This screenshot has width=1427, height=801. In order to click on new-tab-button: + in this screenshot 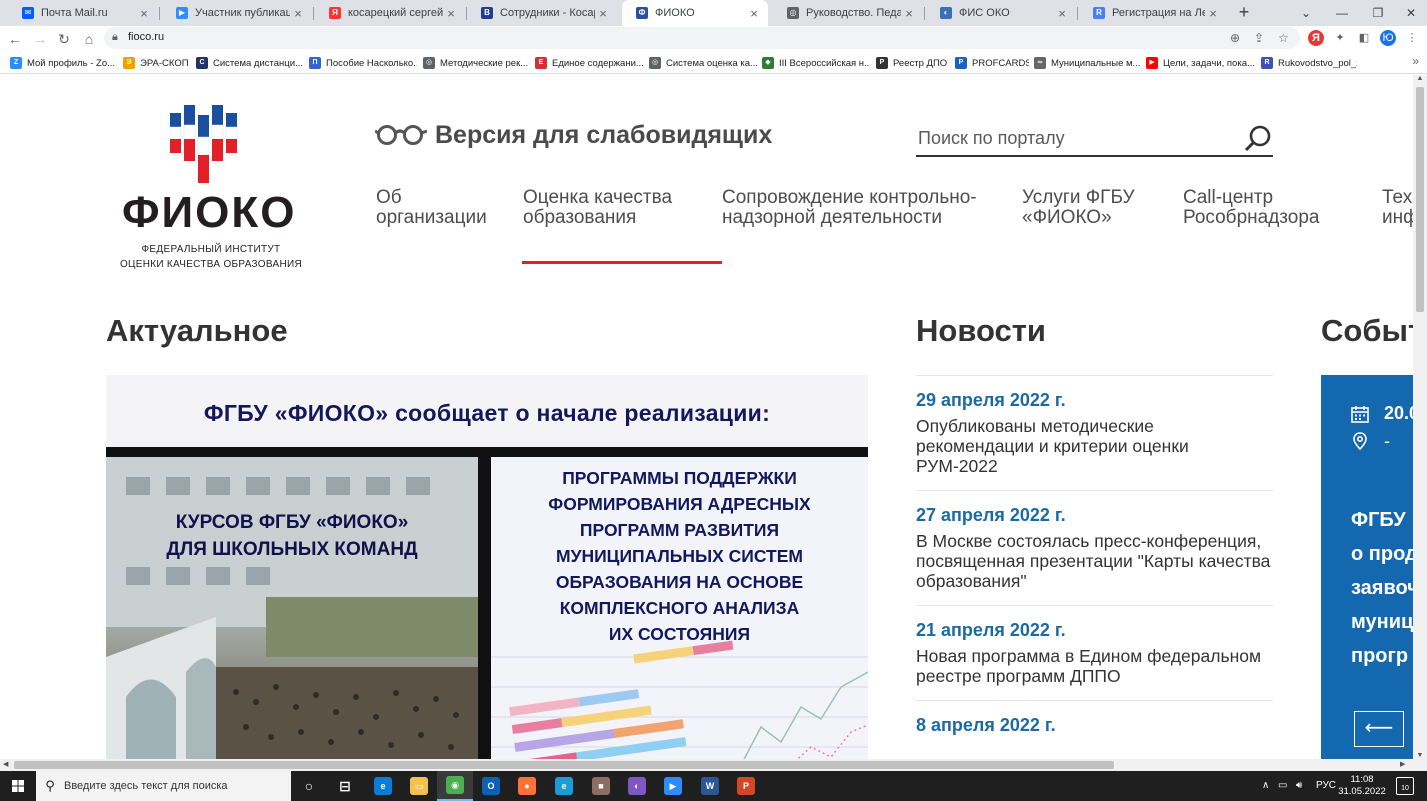, I will do `click(1244, 13)`.